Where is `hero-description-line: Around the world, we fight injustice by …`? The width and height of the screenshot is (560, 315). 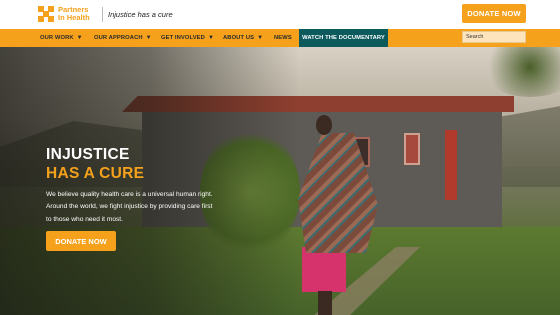
hero-description-line: Around the world, we fight injustice by … is located at coordinates (129, 207).